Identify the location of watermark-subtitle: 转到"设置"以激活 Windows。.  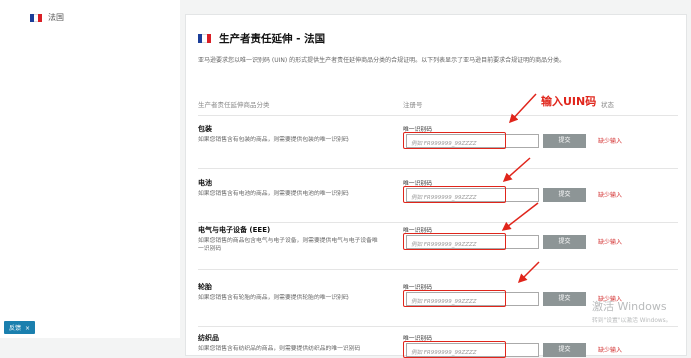
(632, 321).